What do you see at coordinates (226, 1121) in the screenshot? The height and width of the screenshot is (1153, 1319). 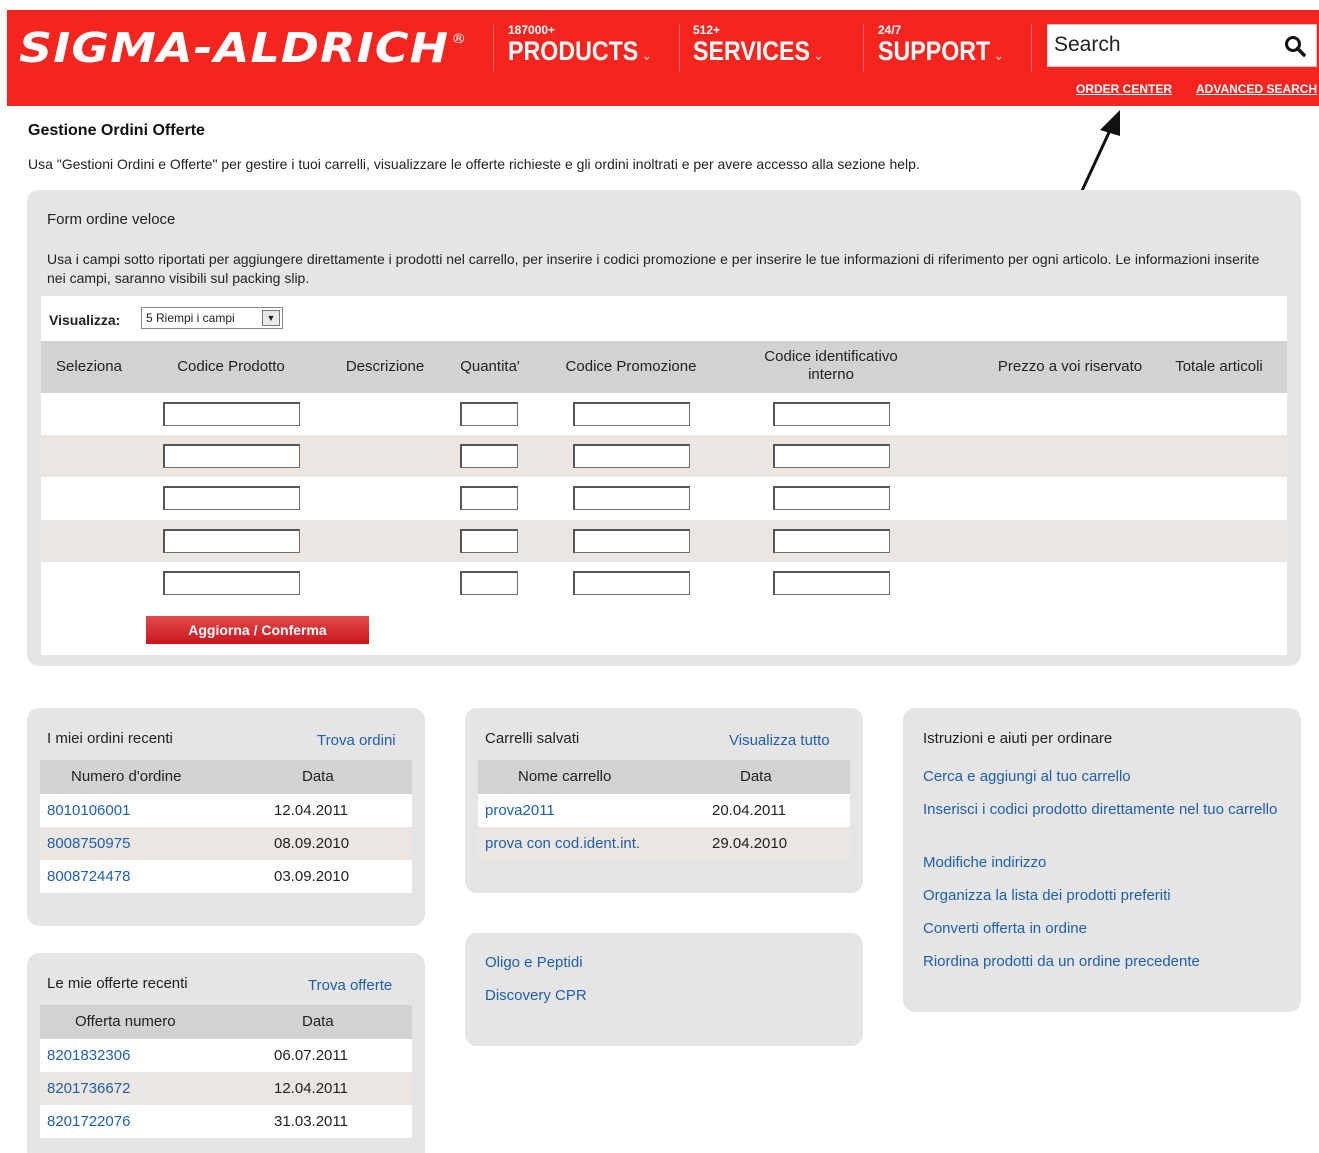 I see `table-row: 8201722076 31.03.2011` at bounding box center [226, 1121].